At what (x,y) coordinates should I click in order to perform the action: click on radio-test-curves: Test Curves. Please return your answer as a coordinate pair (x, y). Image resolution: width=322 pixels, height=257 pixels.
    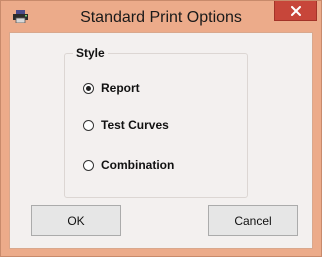
    Looking at the image, I should click on (126, 125).